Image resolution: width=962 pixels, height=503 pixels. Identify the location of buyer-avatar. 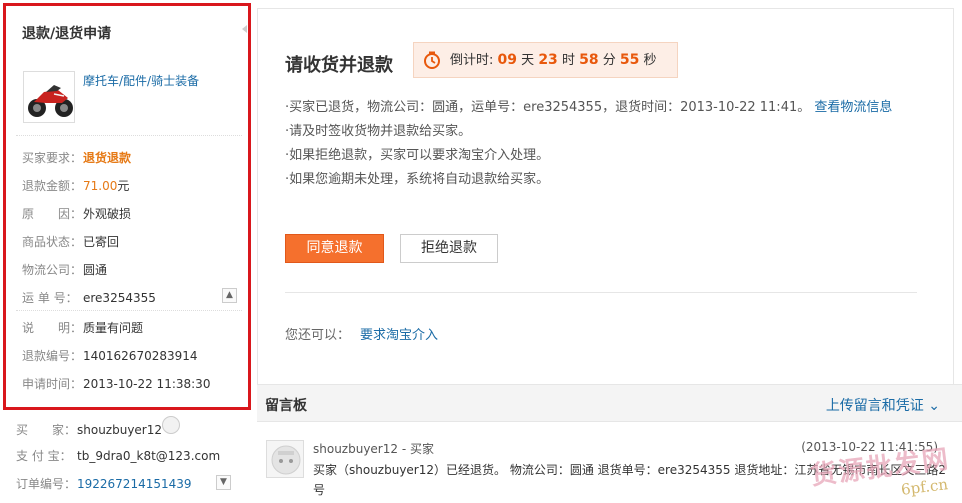
(285, 459).